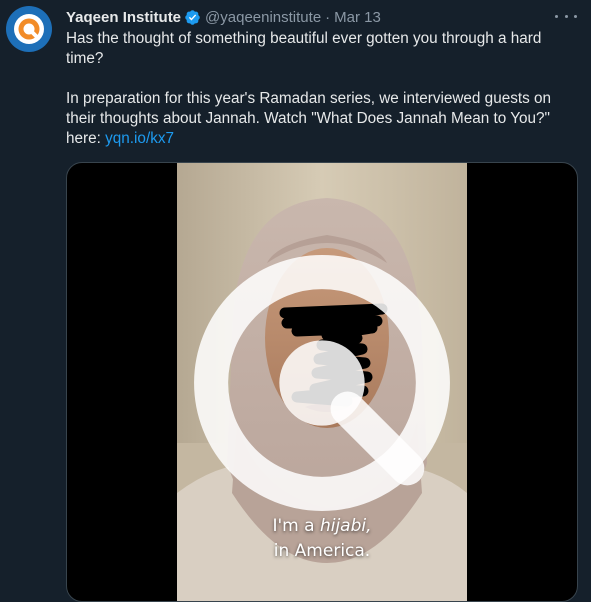 This screenshot has width=591, height=602. I want to click on subtitle-emphasis: hijabi,, so click(345, 526).